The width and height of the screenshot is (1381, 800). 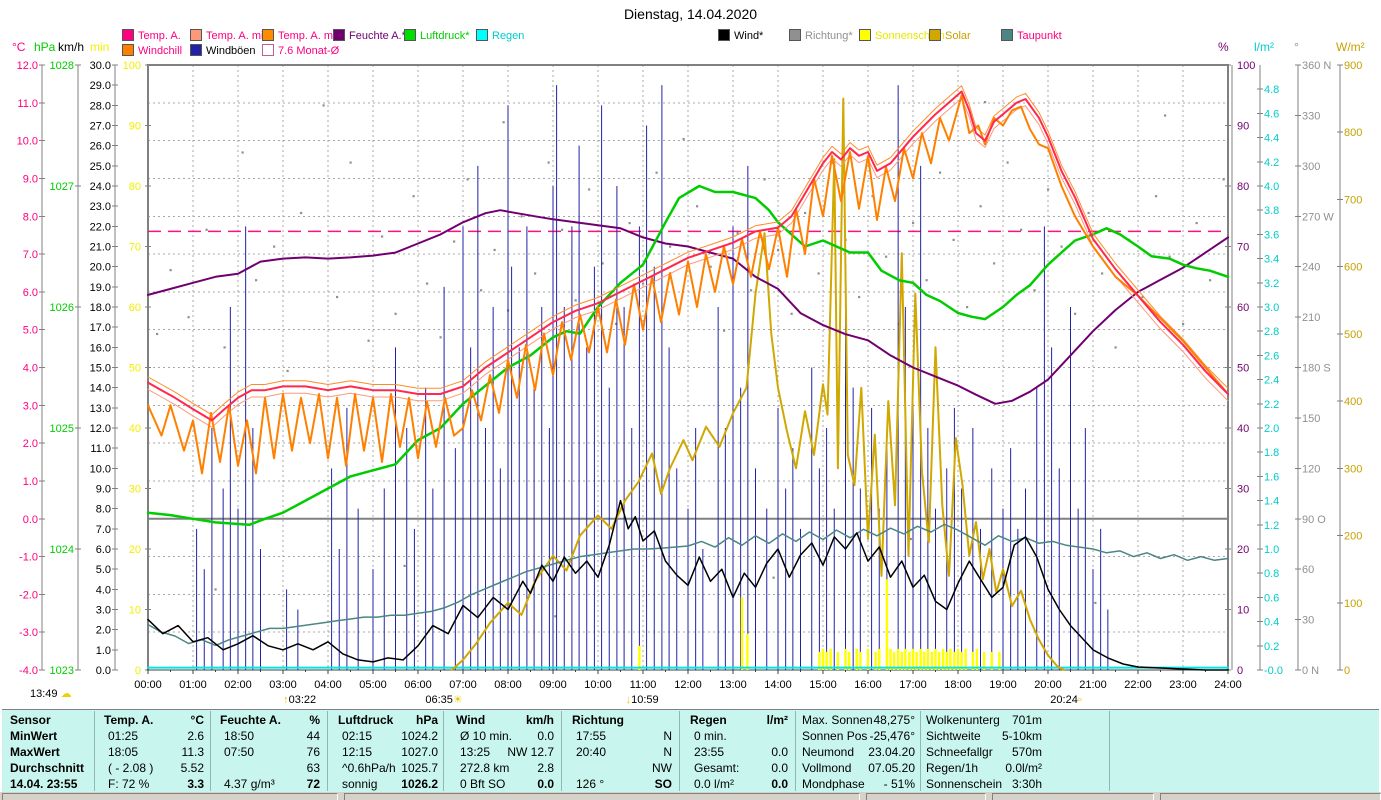 What do you see at coordinates (667, 736) in the screenshot?
I see `table-cell: N` at bounding box center [667, 736].